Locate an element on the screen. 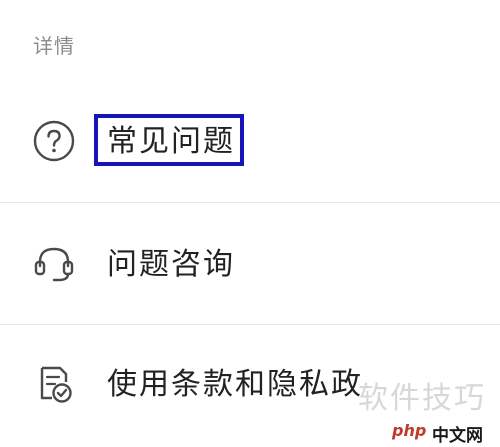 The image size is (500, 447). list-item-label: 问题咨询 is located at coordinates (171, 264).